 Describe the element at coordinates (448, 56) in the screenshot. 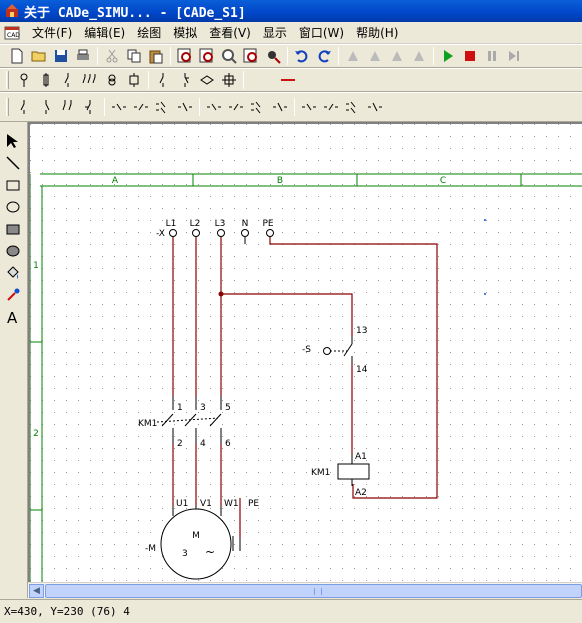

I see `play-icon` at that location.